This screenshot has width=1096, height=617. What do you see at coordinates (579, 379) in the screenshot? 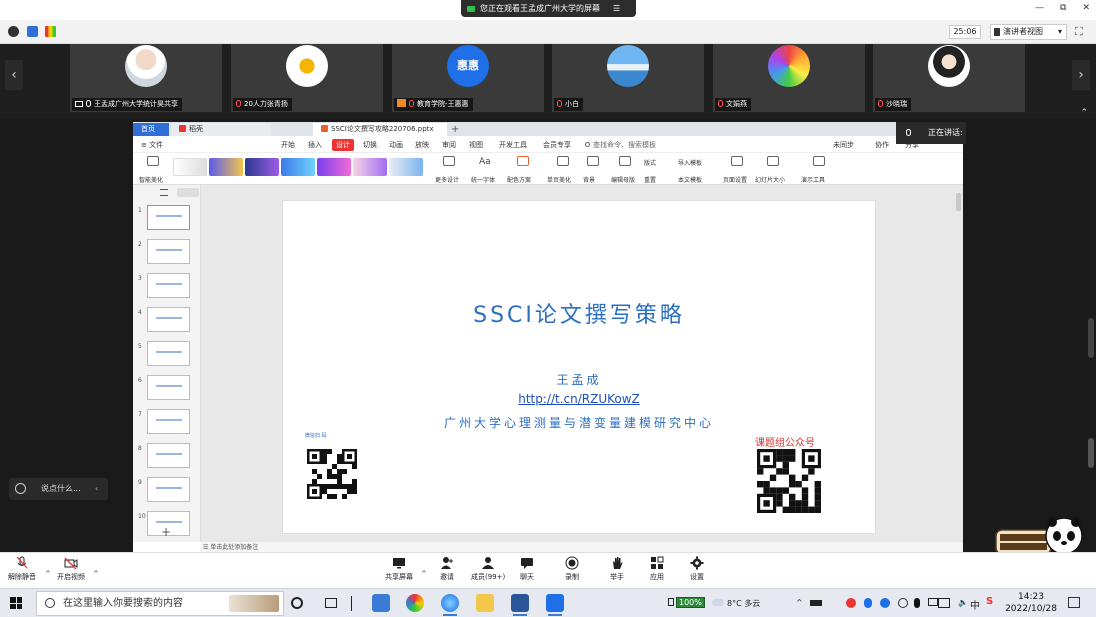
I see `slide-author: 王孟成` at bounding box center [579, 379].